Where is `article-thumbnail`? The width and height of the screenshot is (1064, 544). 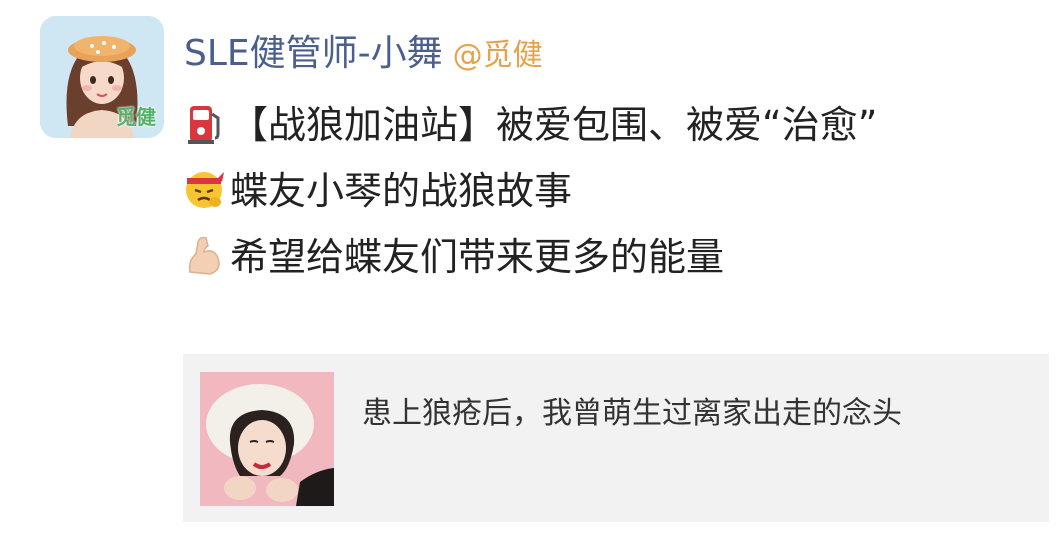
article-thumbnail is located at coordinates (267, 439).